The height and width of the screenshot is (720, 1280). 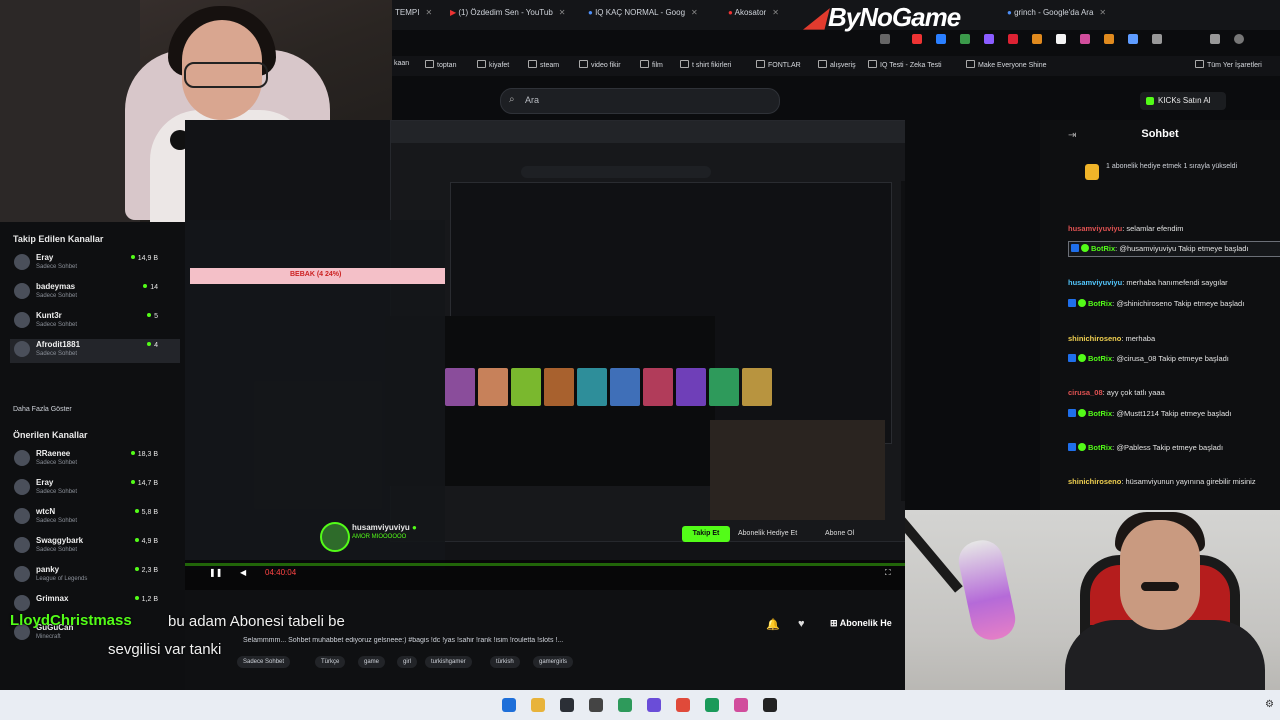 I want to click on chat-message: BotRix: @Pabless Takip etmeye başladı, so click(x=1173, y=448).